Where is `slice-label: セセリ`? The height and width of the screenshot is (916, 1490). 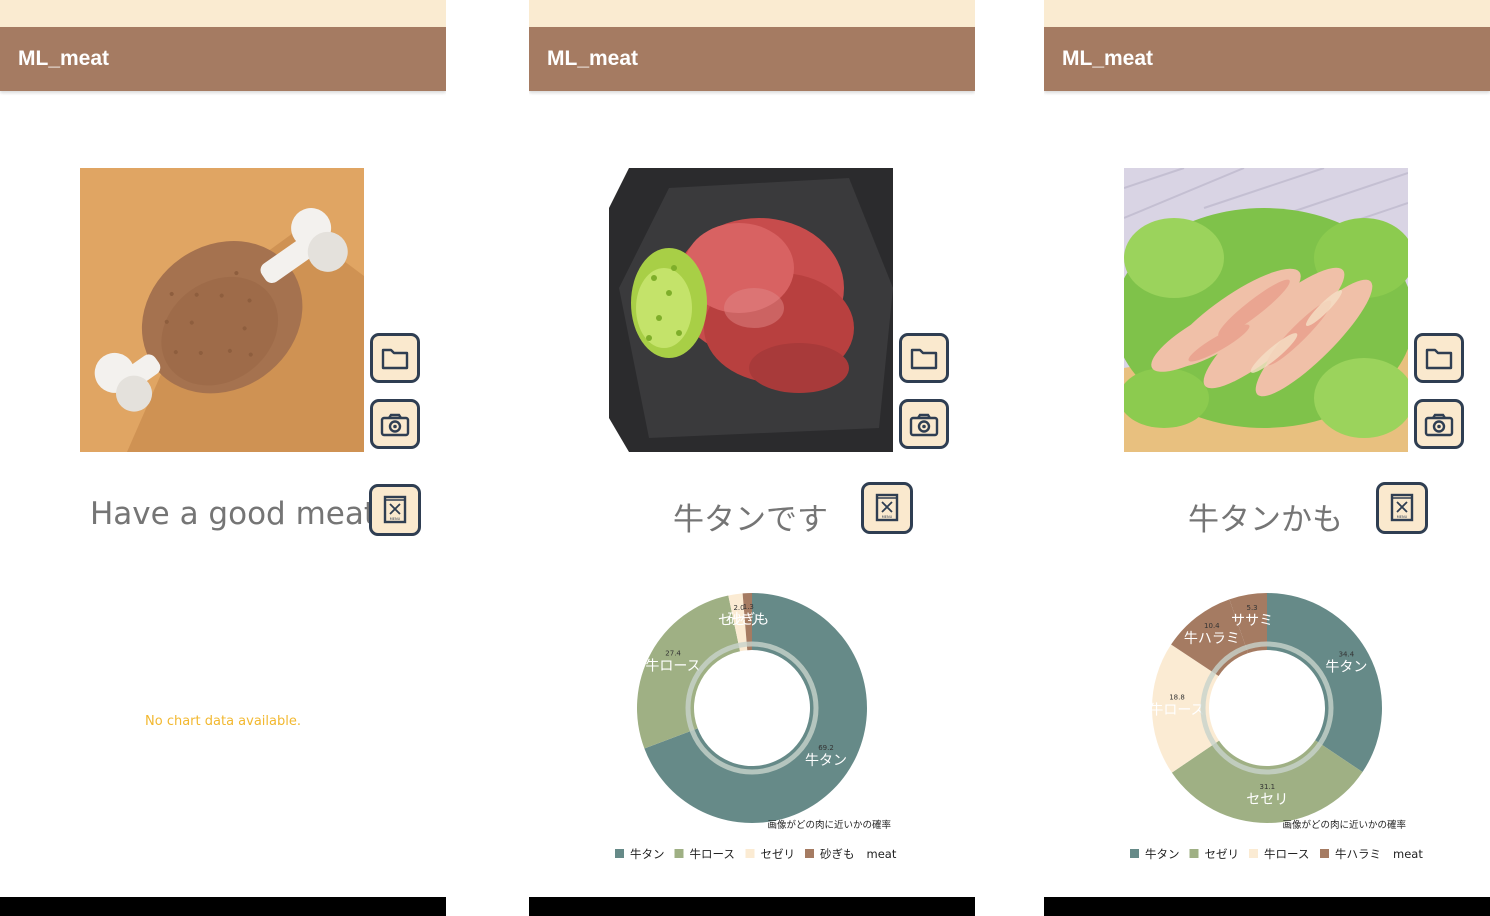
slice-label: セセリ is located at coordinates (1267, 800).